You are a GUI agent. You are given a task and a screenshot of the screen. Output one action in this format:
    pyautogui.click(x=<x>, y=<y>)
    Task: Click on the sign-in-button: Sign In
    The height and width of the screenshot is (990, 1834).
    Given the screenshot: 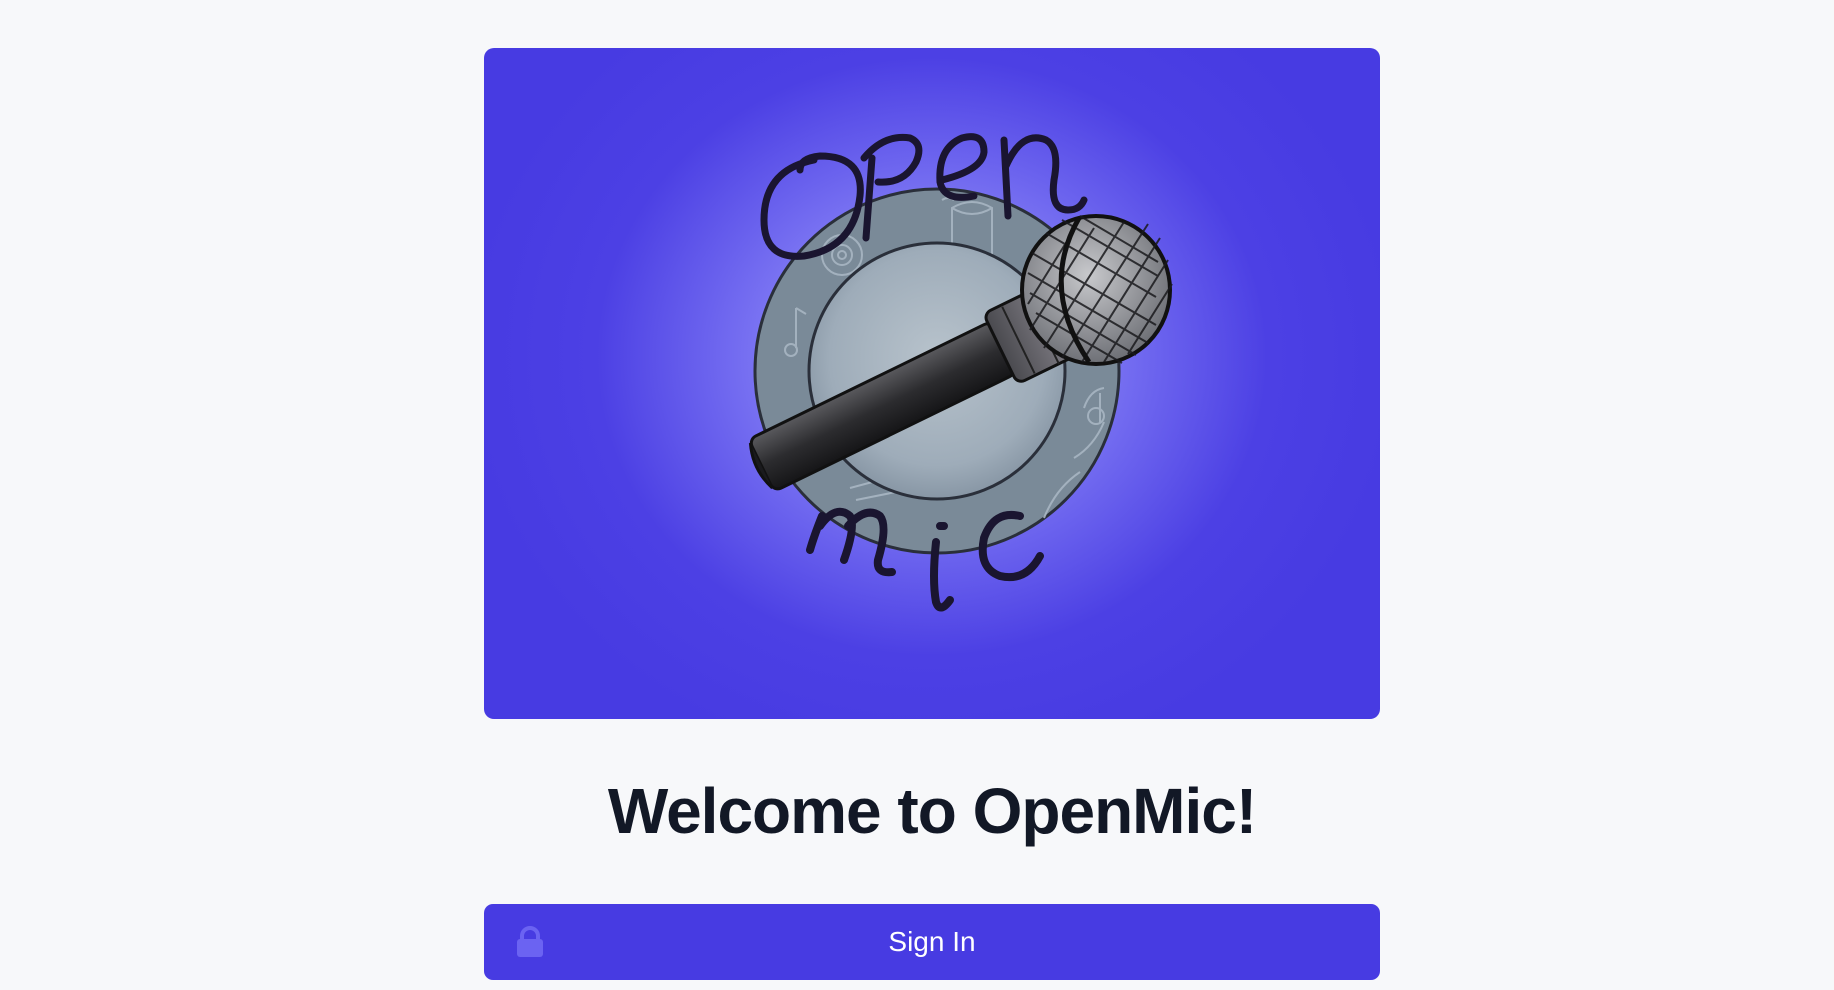 What is the action you would take?
    pyautogui.click(x=932, y=942)
    